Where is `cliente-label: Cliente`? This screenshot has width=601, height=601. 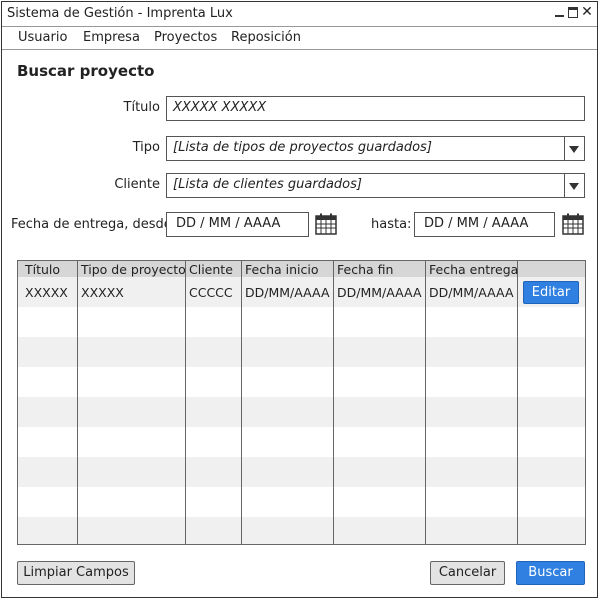 cliente-label: Cliente is located at coordinates (137, 184).